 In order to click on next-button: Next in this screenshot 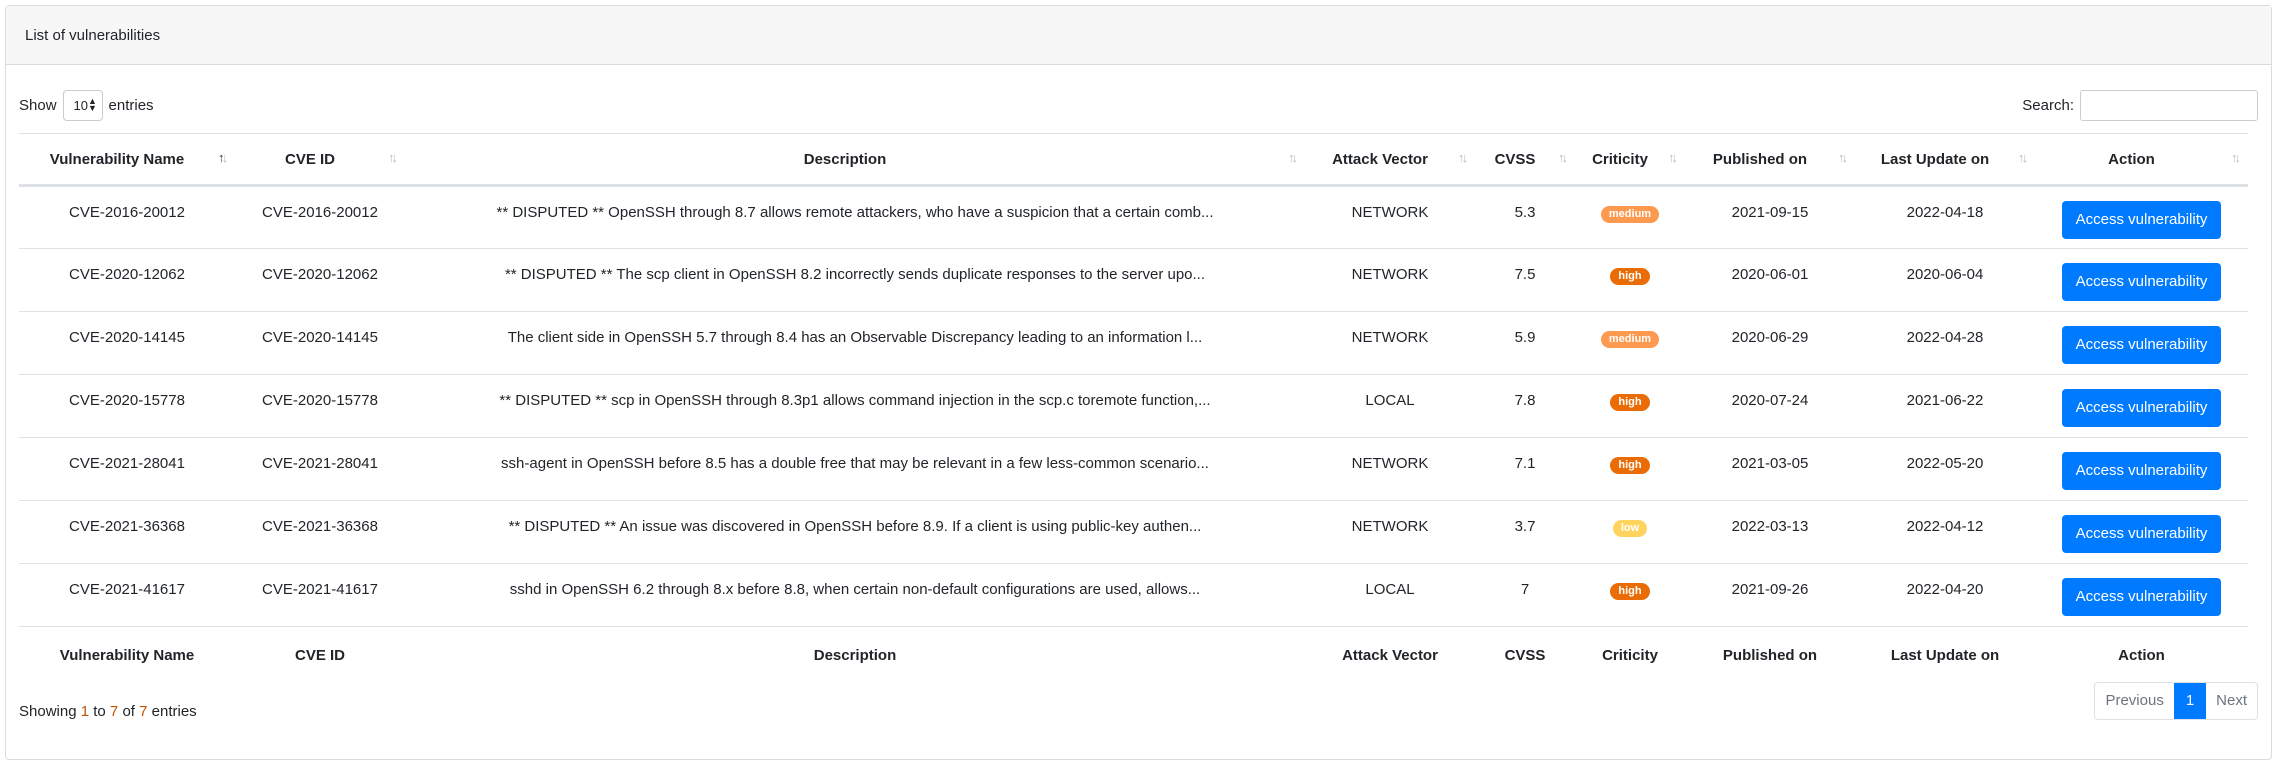, I will do `click(2231, 701)`.